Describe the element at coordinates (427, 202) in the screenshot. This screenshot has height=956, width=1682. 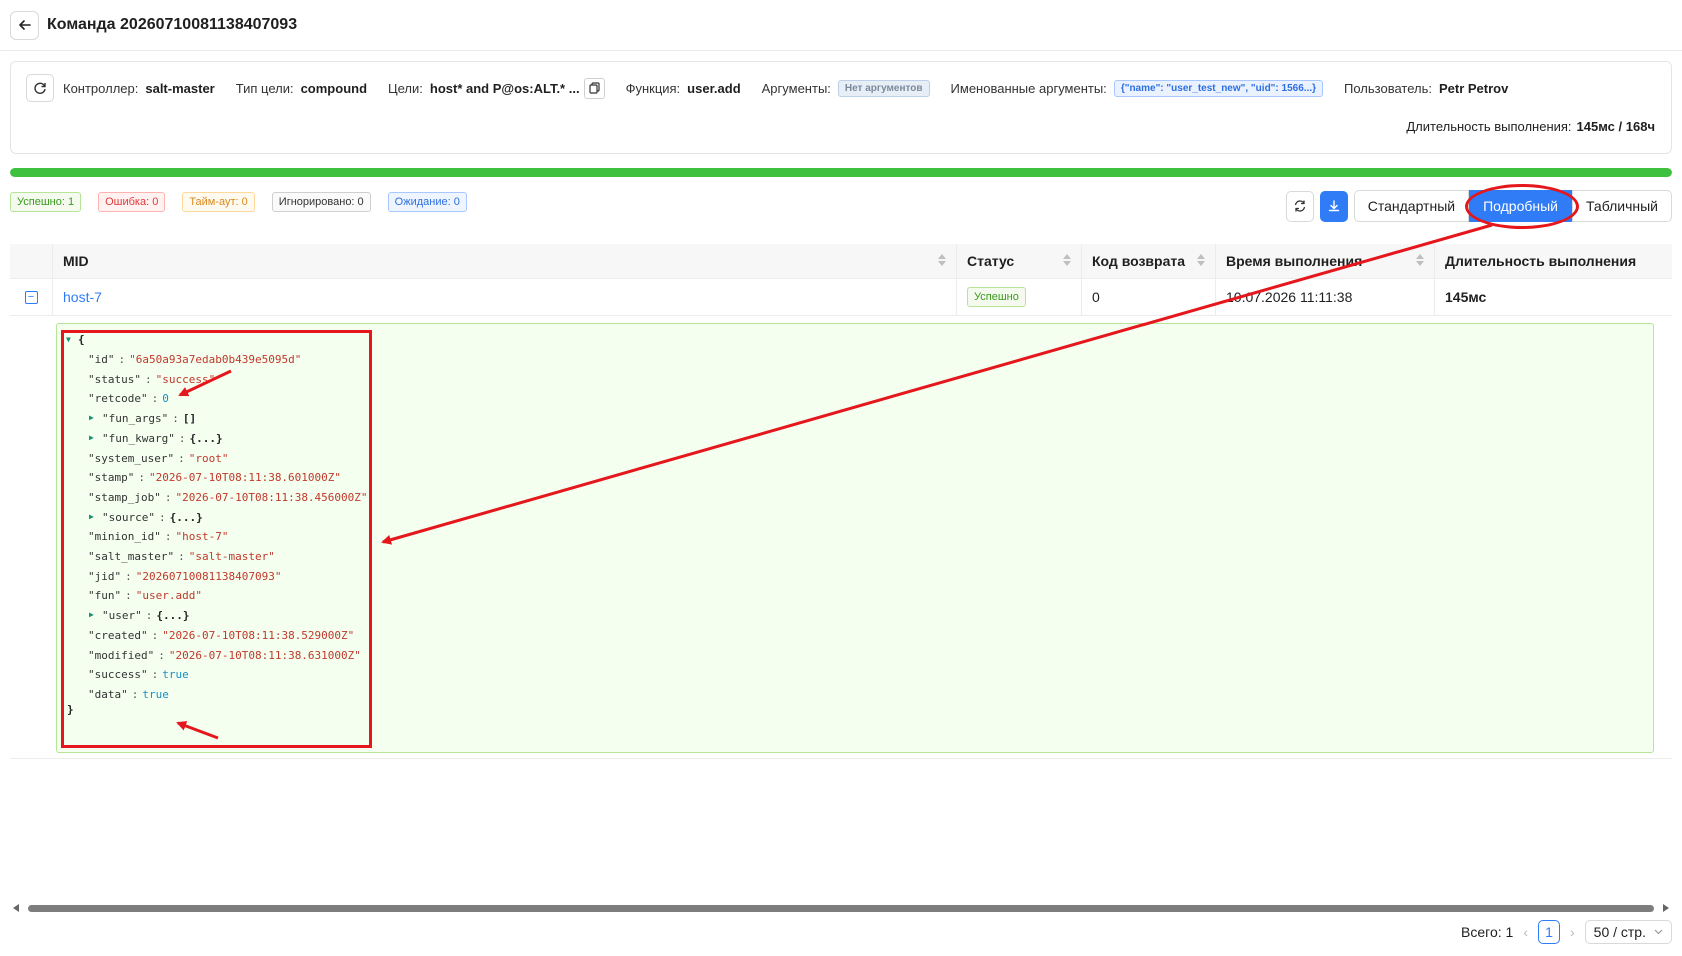
I see `waiting-count-tag: Ожидание: 0` at that location.